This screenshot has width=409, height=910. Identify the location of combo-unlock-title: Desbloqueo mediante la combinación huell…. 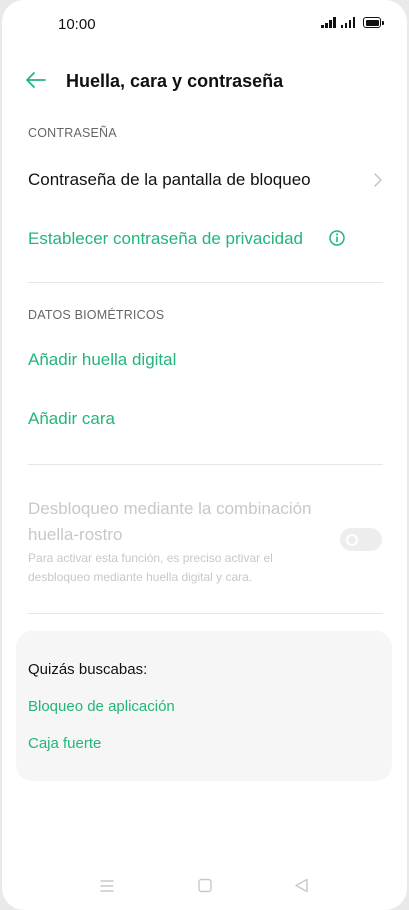
(170, 521).